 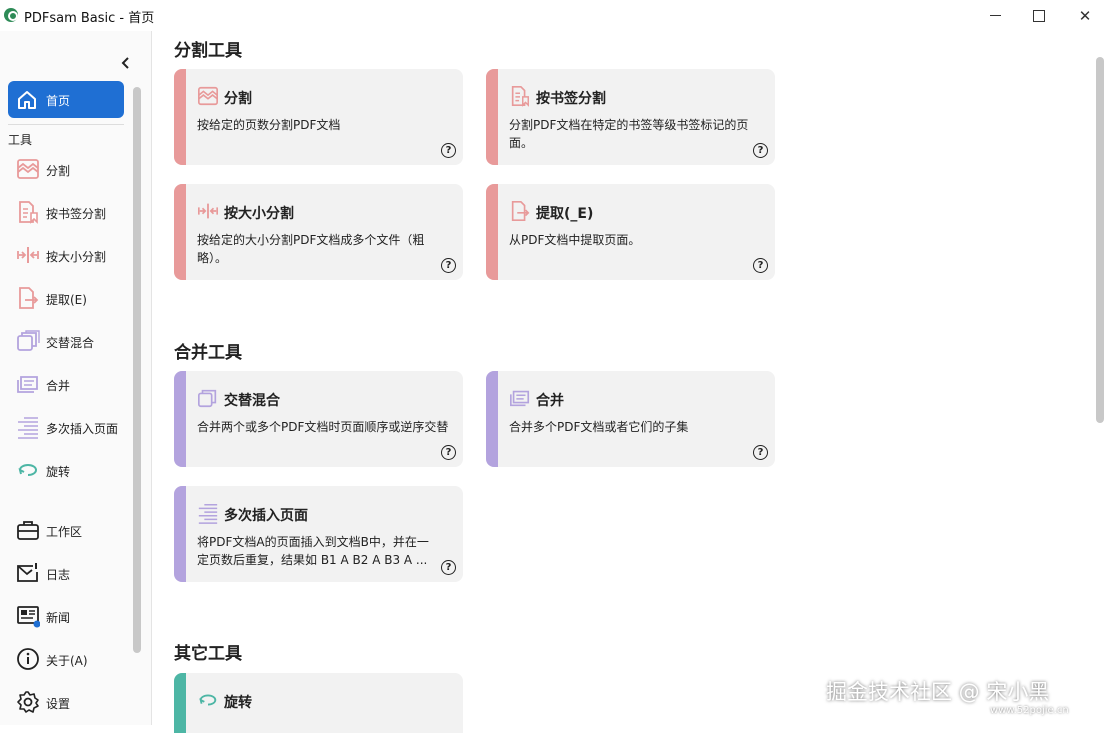 What do you see at coordinates (66, 124) in the screenshot?
I see `divider` at bounding box center [66, 124].